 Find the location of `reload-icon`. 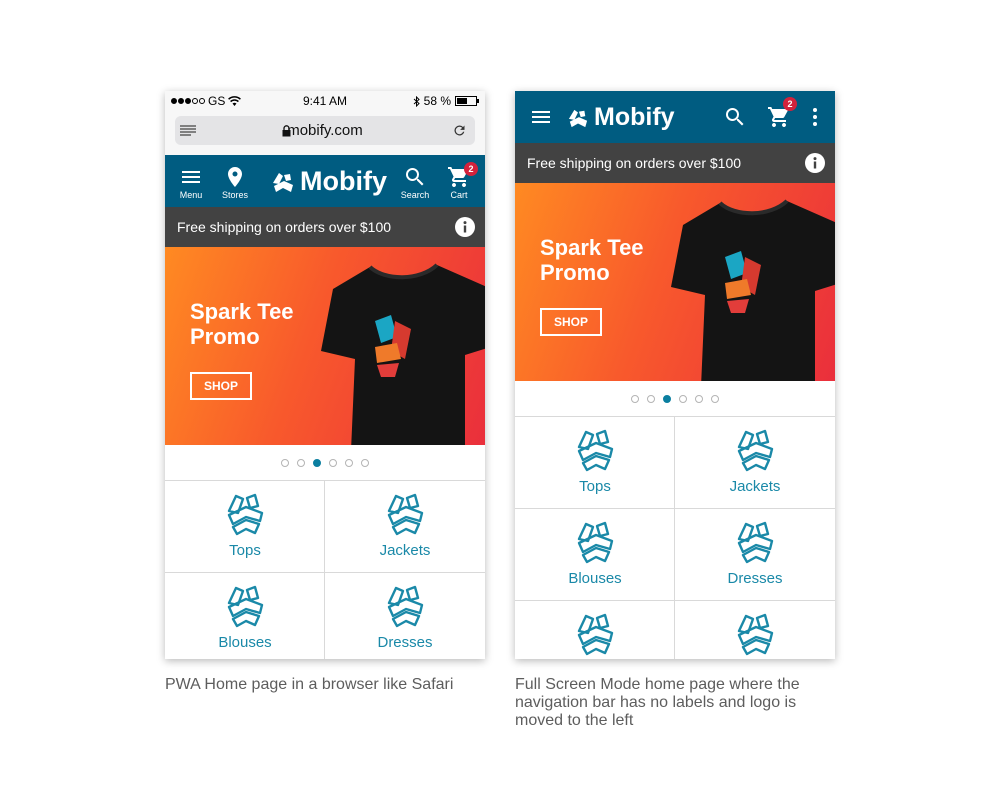

reload-icon is located at coordinates (459, 130).